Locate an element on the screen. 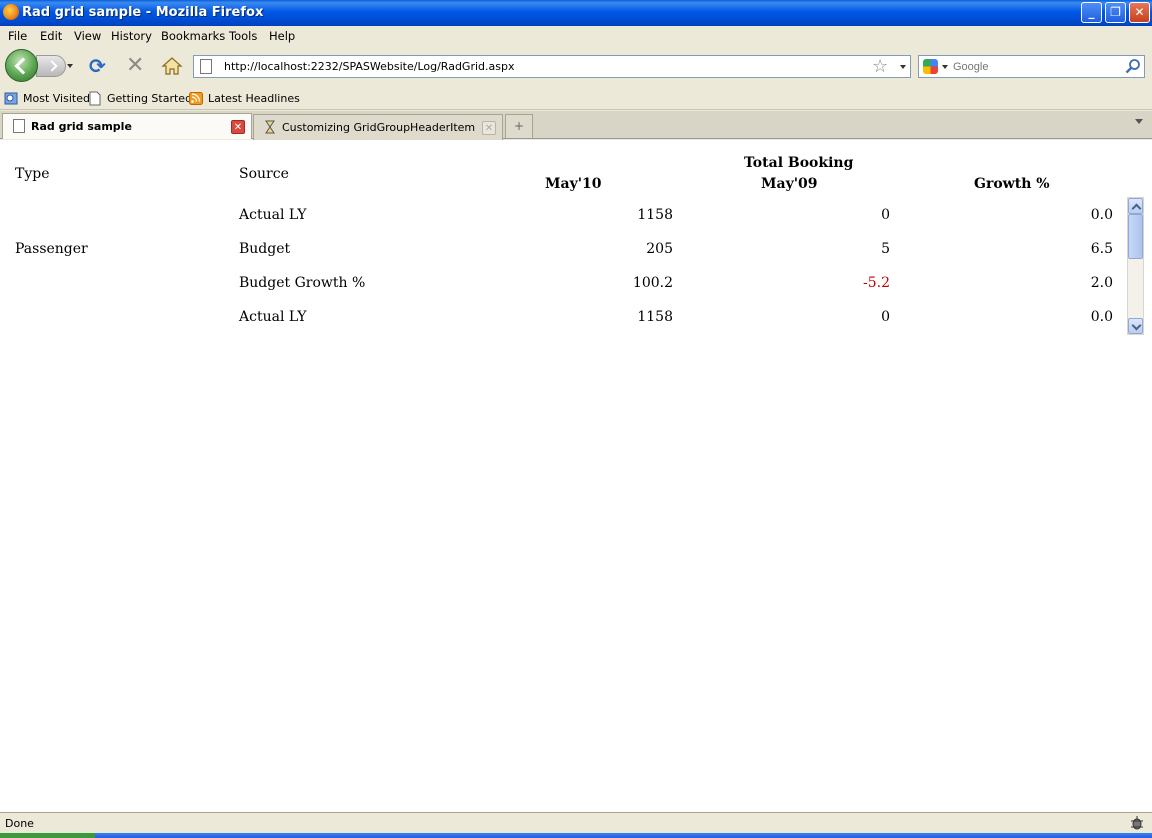 This screenshot has height=838, width=1152. hourglass-icon is located at coordinates (270, 127).